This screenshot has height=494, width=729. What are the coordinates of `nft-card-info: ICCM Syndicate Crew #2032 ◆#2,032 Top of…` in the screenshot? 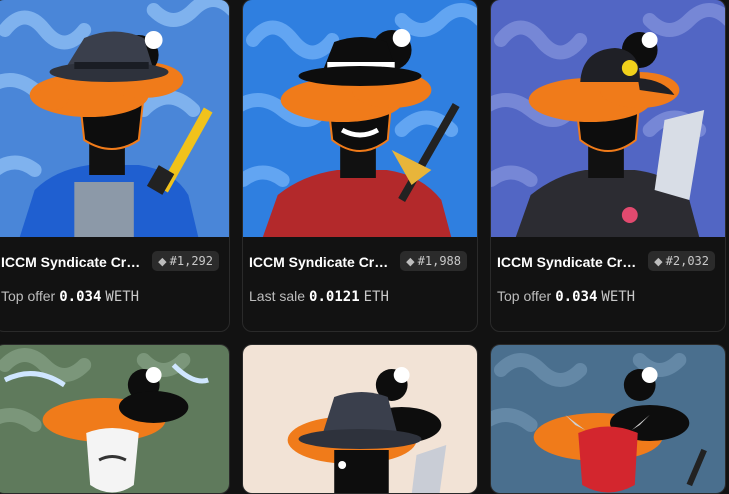 It's located at (608, 284).